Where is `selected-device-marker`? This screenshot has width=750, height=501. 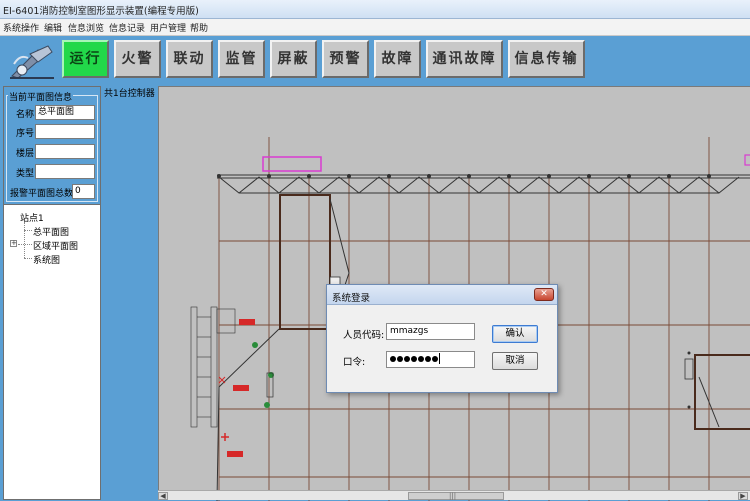
selected-device-marker is located at coordinates (292, 164).